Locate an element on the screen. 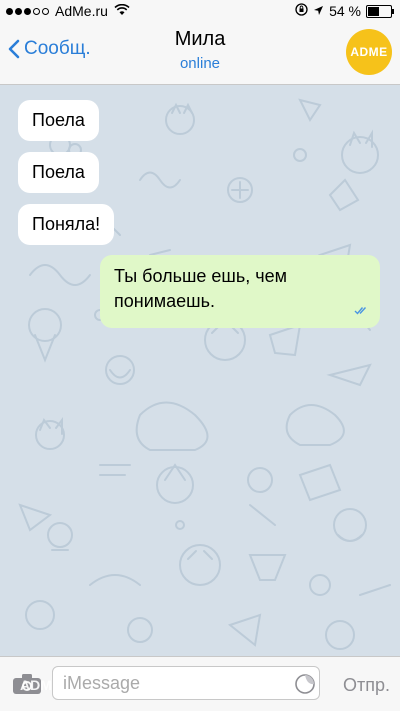 Image resolution: width=400 pixels, height=711 pixels. status-left: AdMe.ru is located at coordinates (68, 11).